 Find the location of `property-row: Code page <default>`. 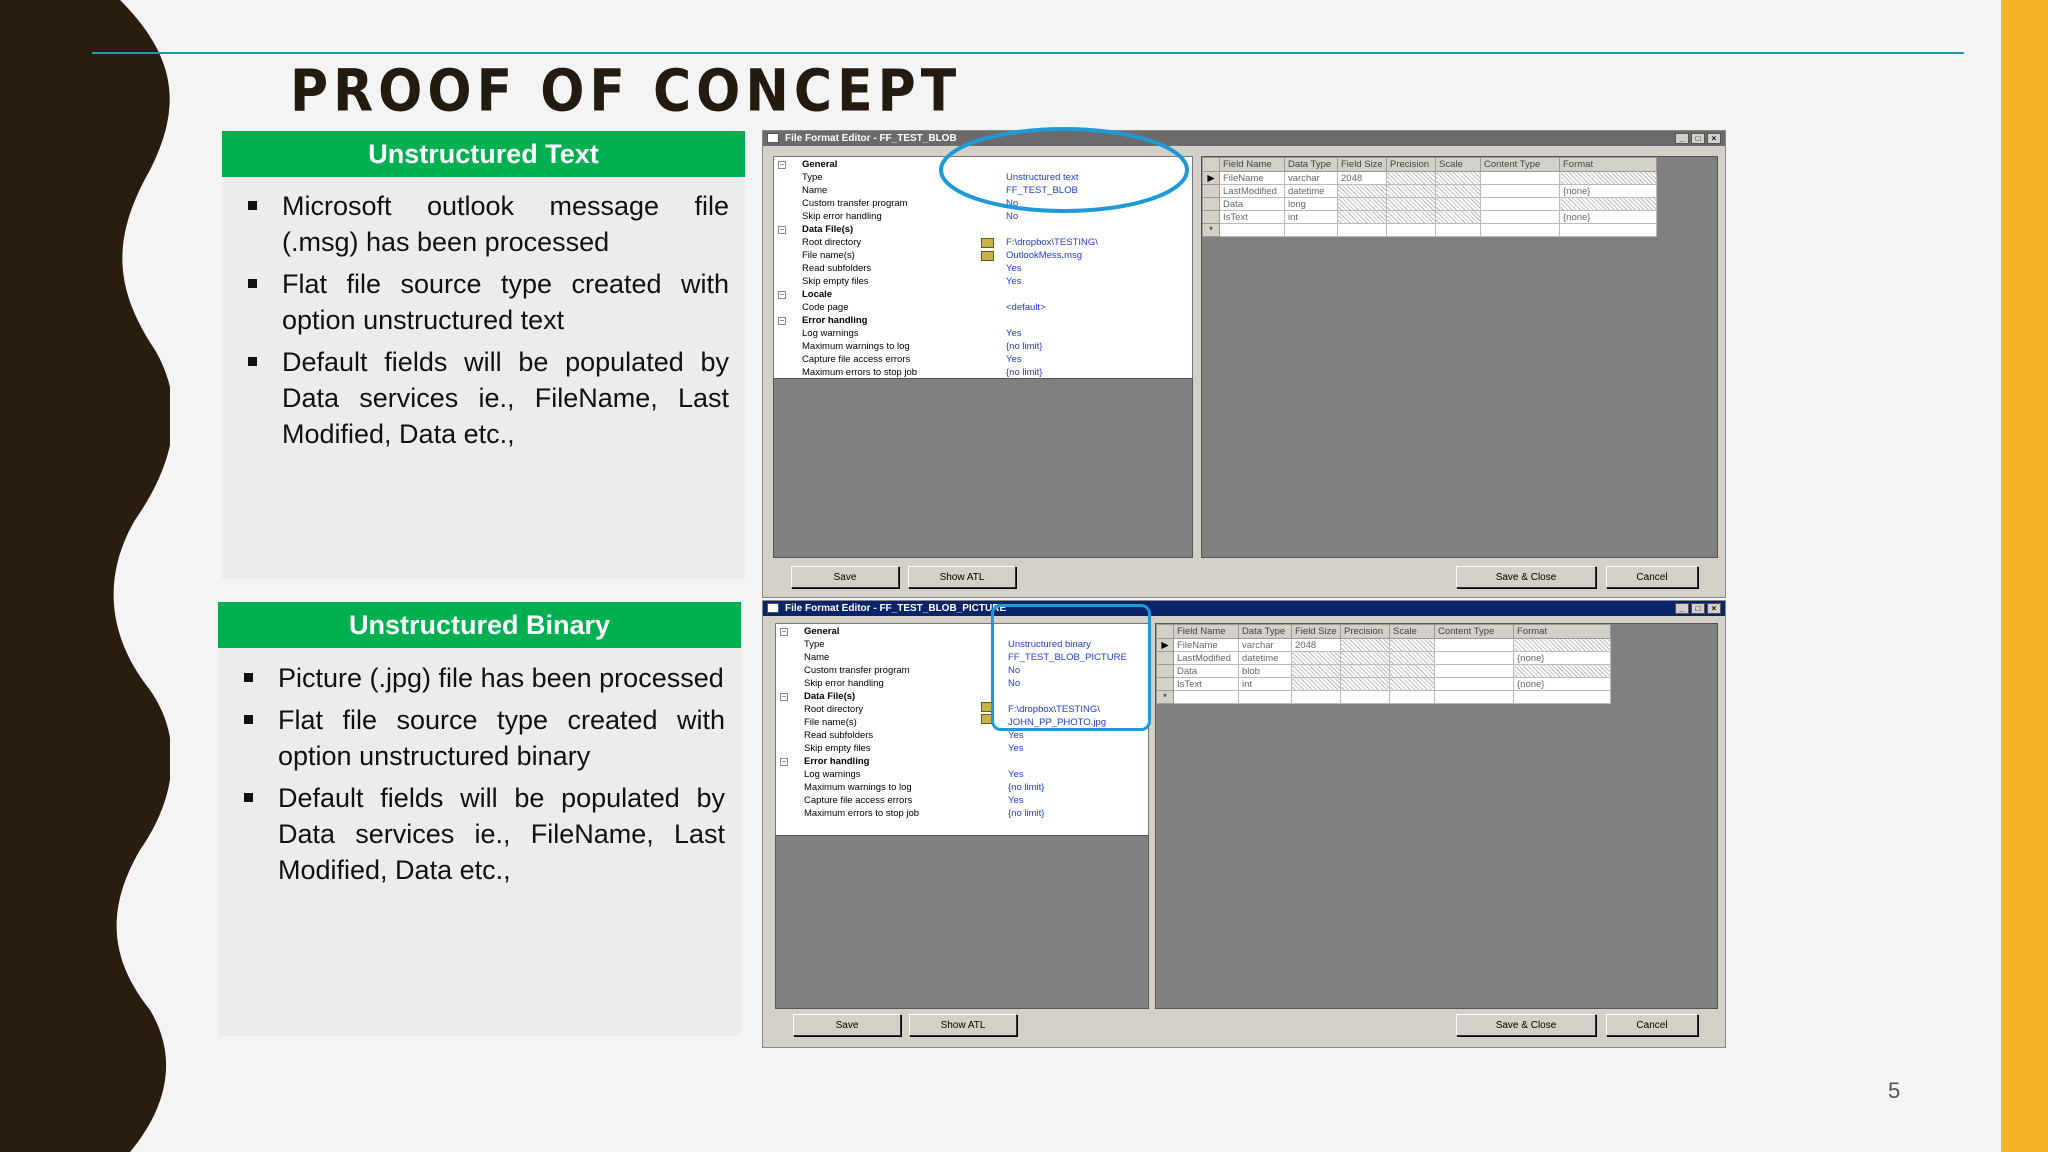

property-row: Code page <default> is located at coordinates (983, 308).